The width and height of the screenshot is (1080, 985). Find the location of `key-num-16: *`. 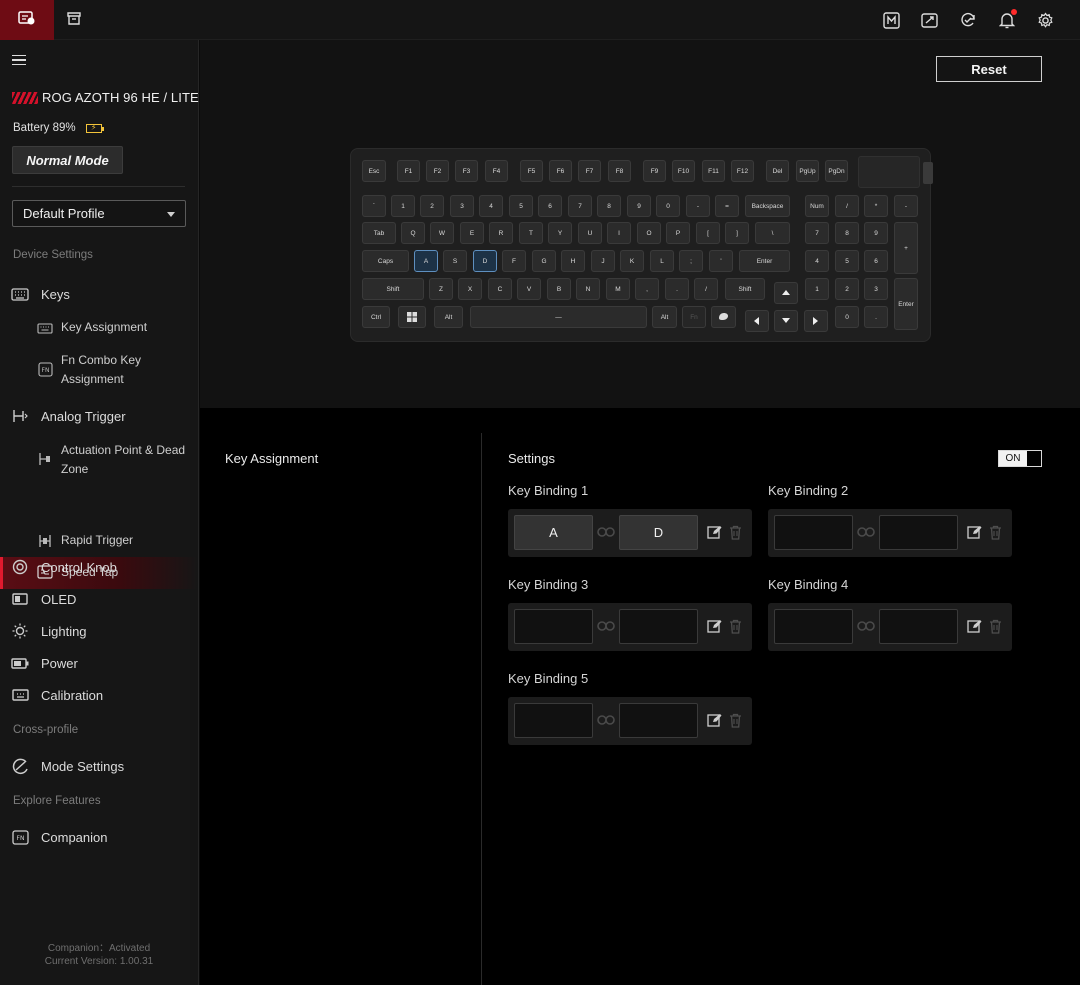

key-num-16: * is located at coordinates (876, 206).